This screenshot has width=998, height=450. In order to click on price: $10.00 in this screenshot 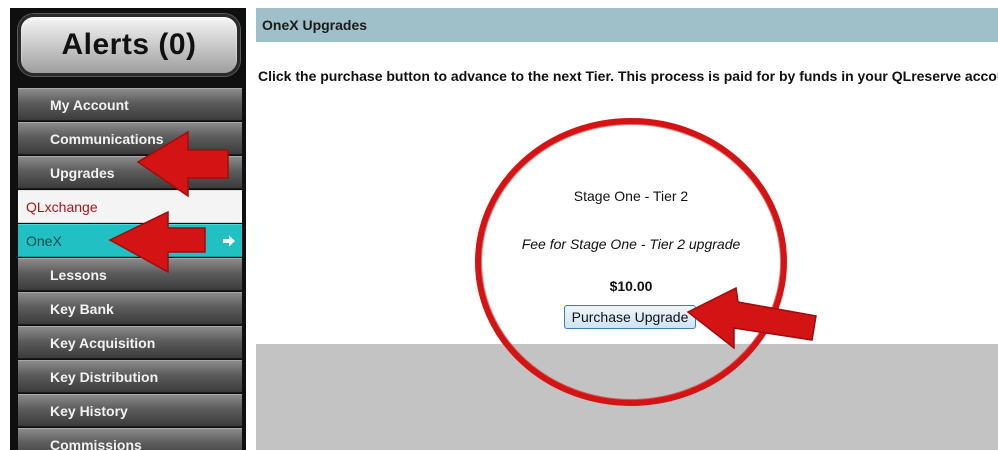, I will do `click(631, 286)`.